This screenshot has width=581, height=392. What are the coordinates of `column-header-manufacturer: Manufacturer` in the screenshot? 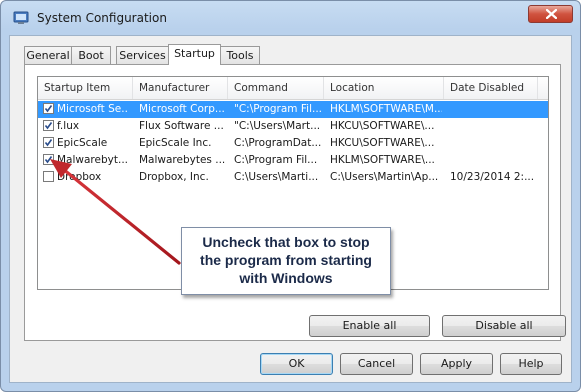 It's located at (180, 88).